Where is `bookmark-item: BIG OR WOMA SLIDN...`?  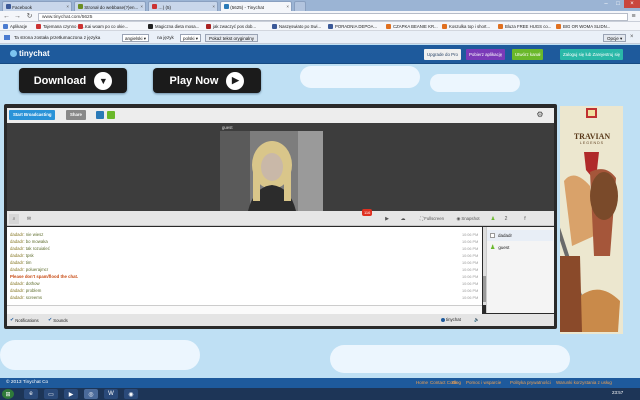
bookmark-item: BIG OR WOMA SLIDN... is located at coordinates (583, 26).